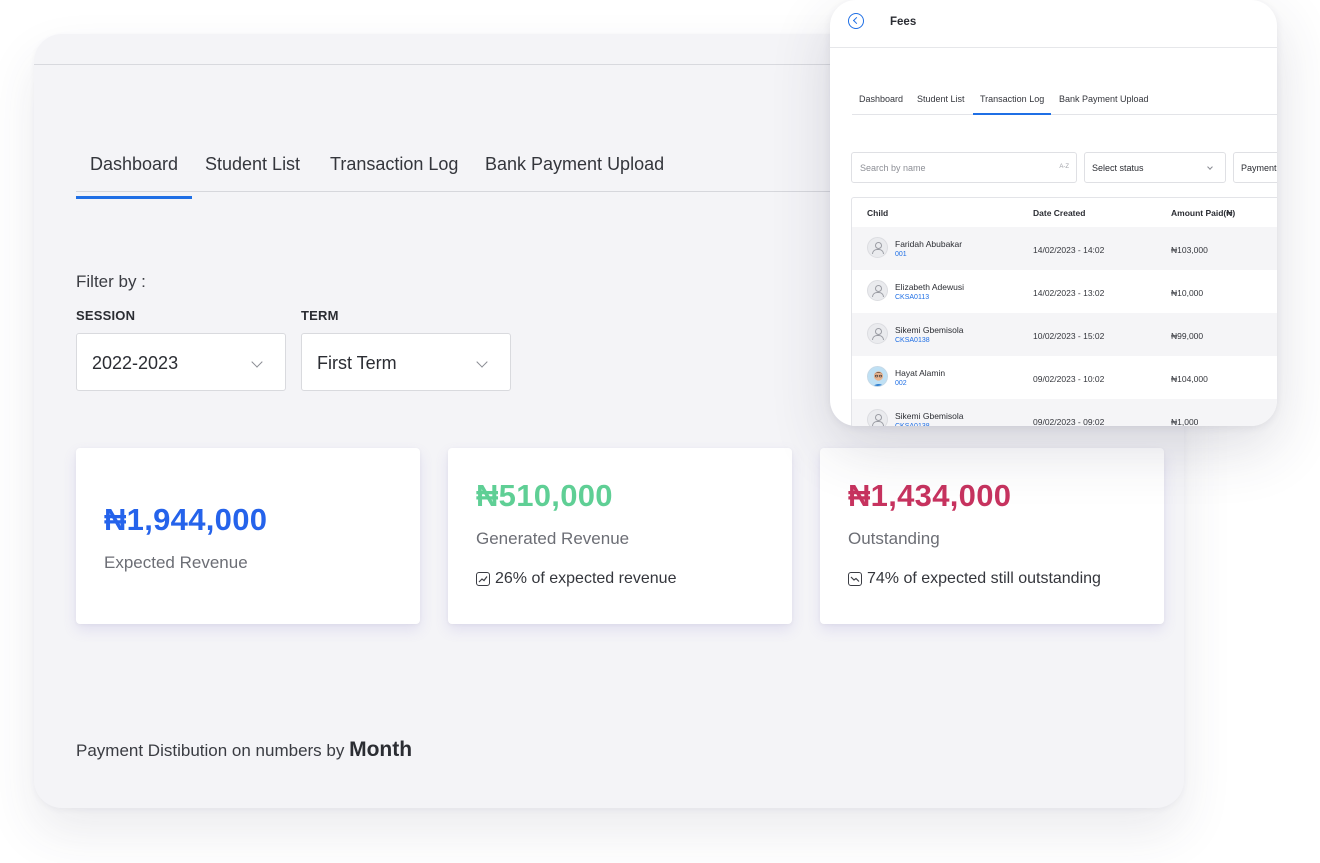 The width and height of the screenshot is (1320, 863). I want to click on fees-title: Fees, so click(903, 22).